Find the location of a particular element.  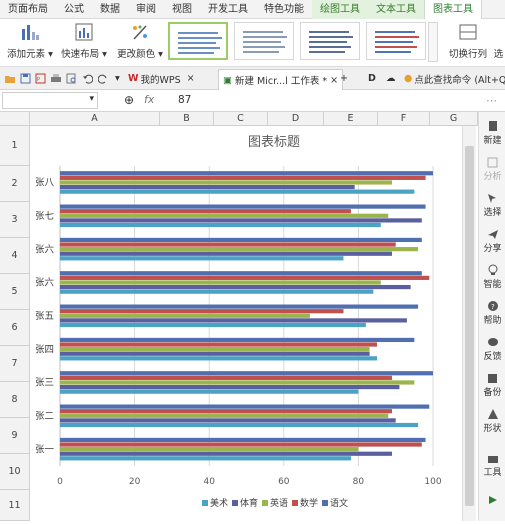

preview-icon is located at coordinates (71, 78).